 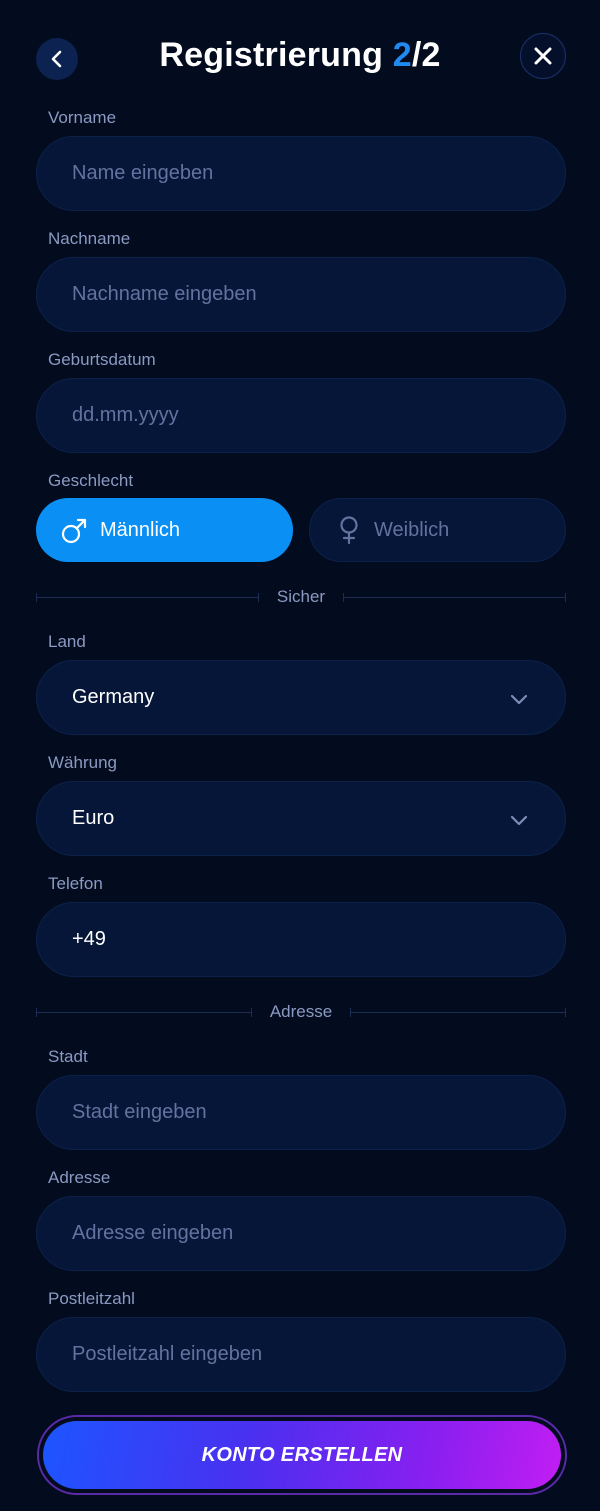 I want to click on section-label-address: Adresse, so click(x=301, y=1011).